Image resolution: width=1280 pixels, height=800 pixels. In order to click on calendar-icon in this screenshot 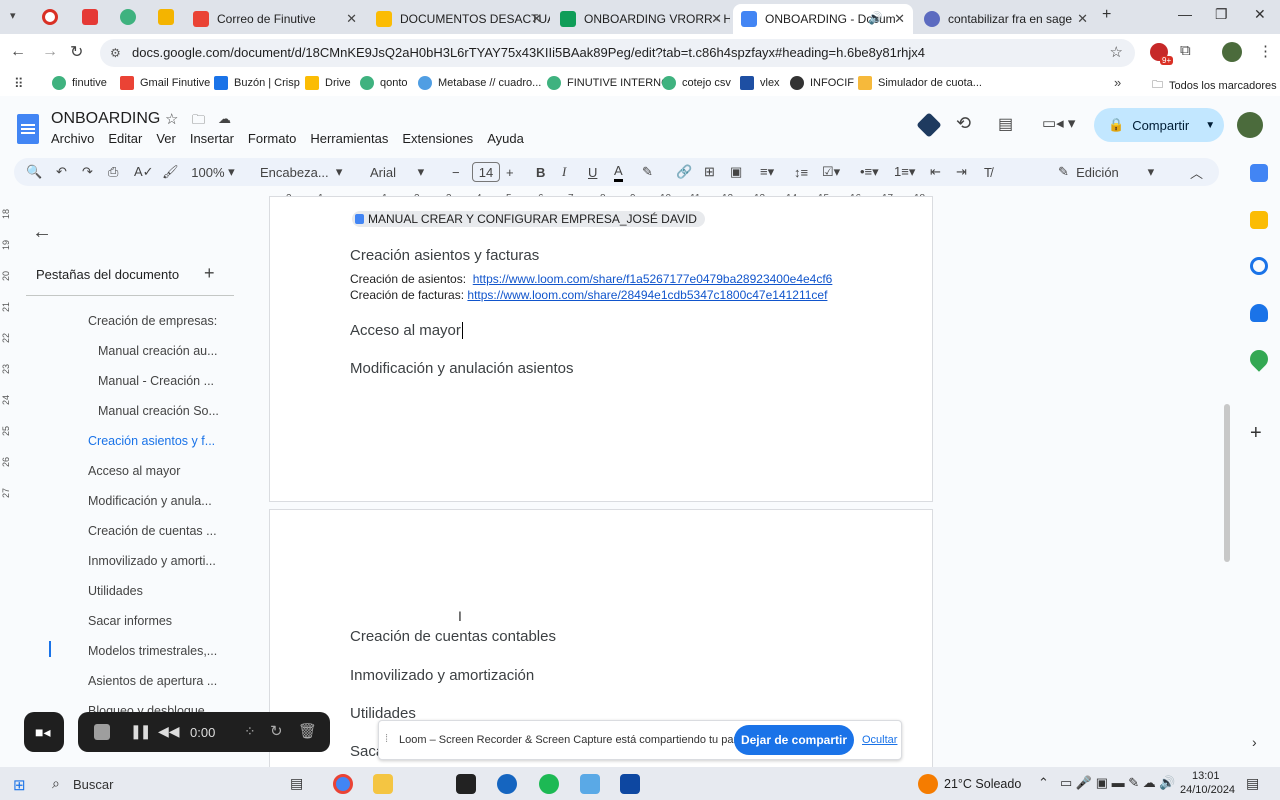, I will do `click(1259, 173)`.